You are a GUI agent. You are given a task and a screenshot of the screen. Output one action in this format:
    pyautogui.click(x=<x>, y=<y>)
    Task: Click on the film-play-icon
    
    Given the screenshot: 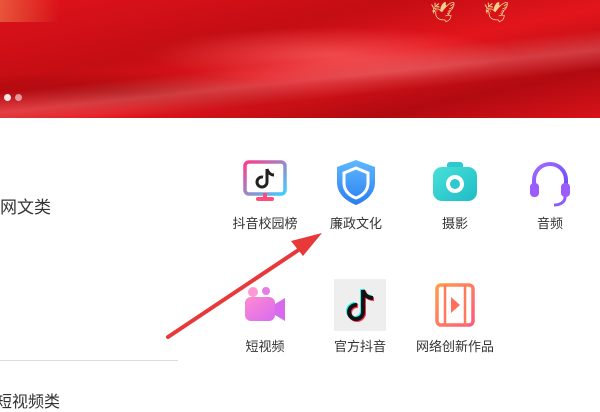 What is the action you would take?
    pyautogui.click(x=455, y=305)
    